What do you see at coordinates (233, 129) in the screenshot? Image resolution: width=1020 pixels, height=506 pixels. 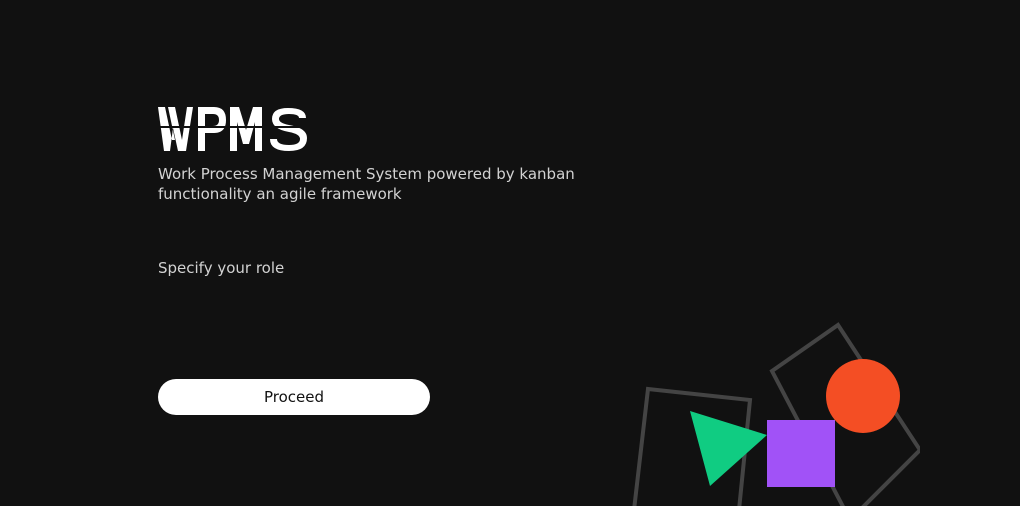 I see `wpms-logo` at bounding box center [233, 129].